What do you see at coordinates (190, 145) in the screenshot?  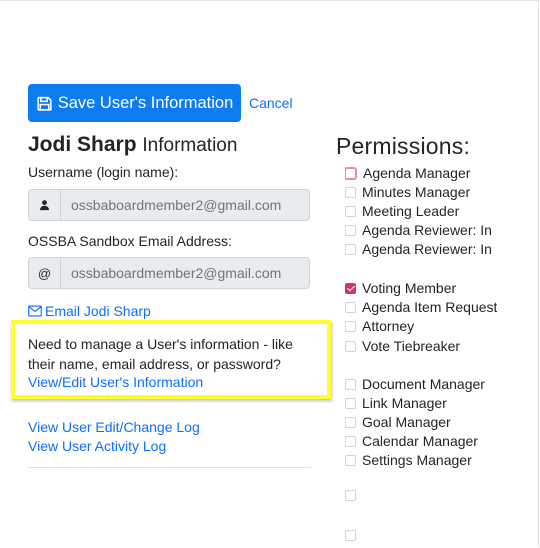 I see `heading-suffix: Information` at bounding box center [190, 145].